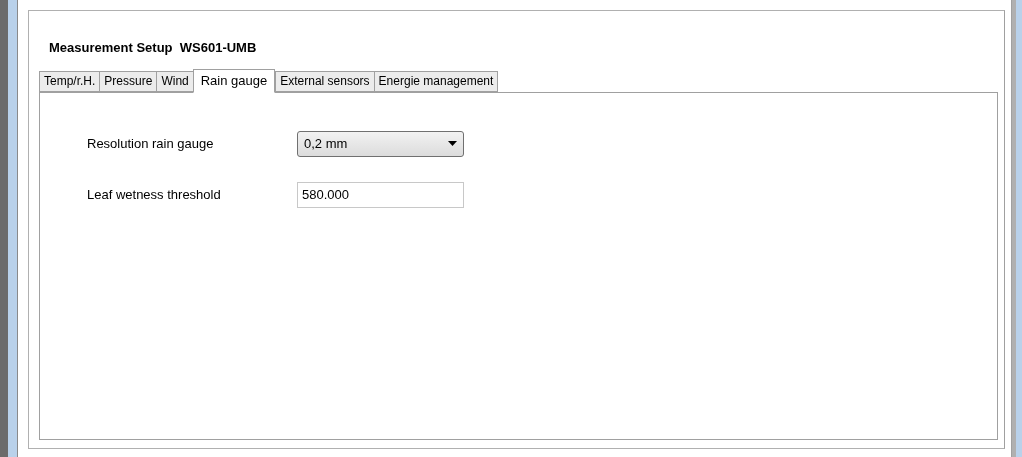 The height and width of the screenshot is (457, 1022). What do you see at coordinates (380, 143) in the screenshot?
I see `resolution-dropdown: 0,2 mm` at bounding box center [380, 143].